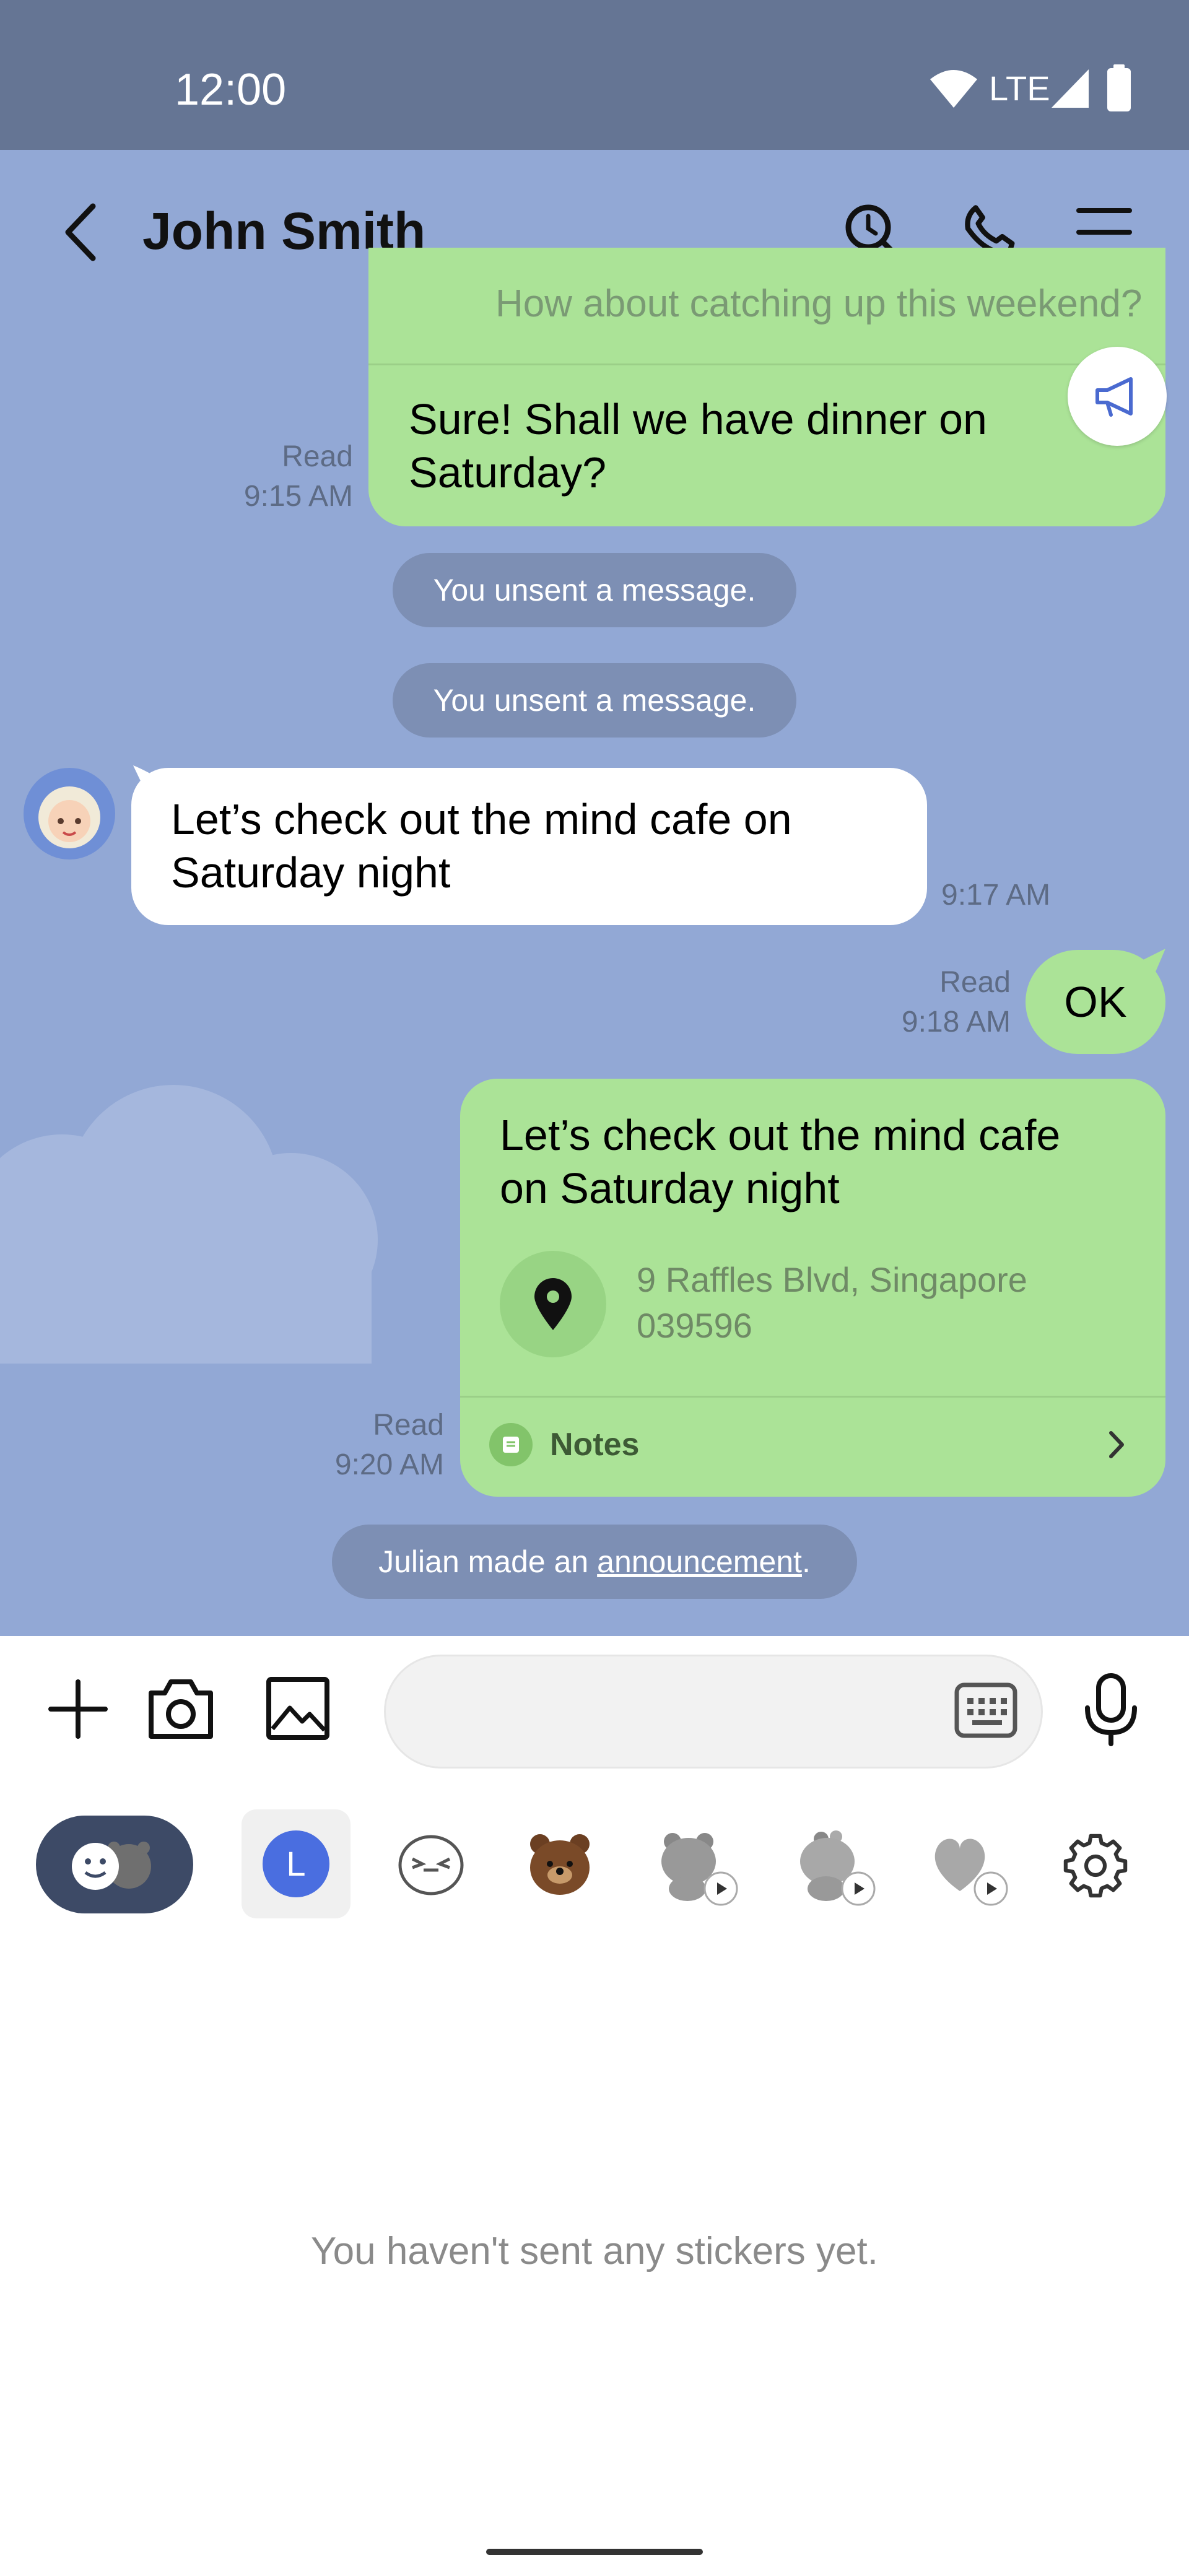  Describe the element at coordinates (298, 1708) in the screenshot. I see `image-icon` at that location.